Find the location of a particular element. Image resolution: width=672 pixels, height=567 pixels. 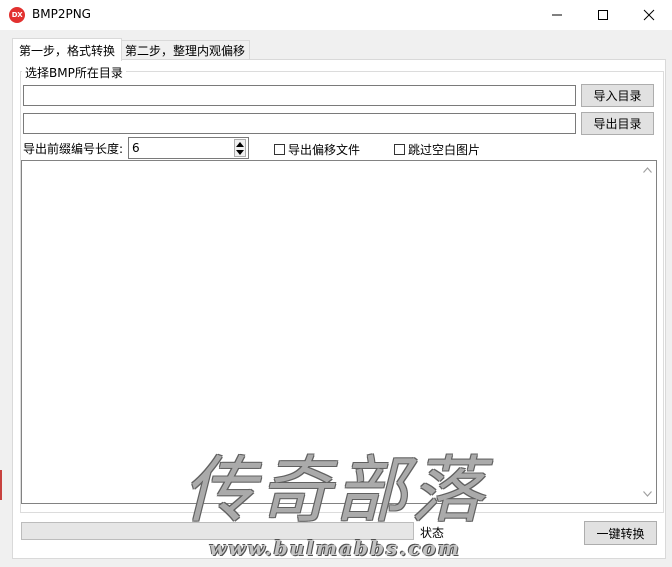

minimize-icon is located at coordinates (557, 15).